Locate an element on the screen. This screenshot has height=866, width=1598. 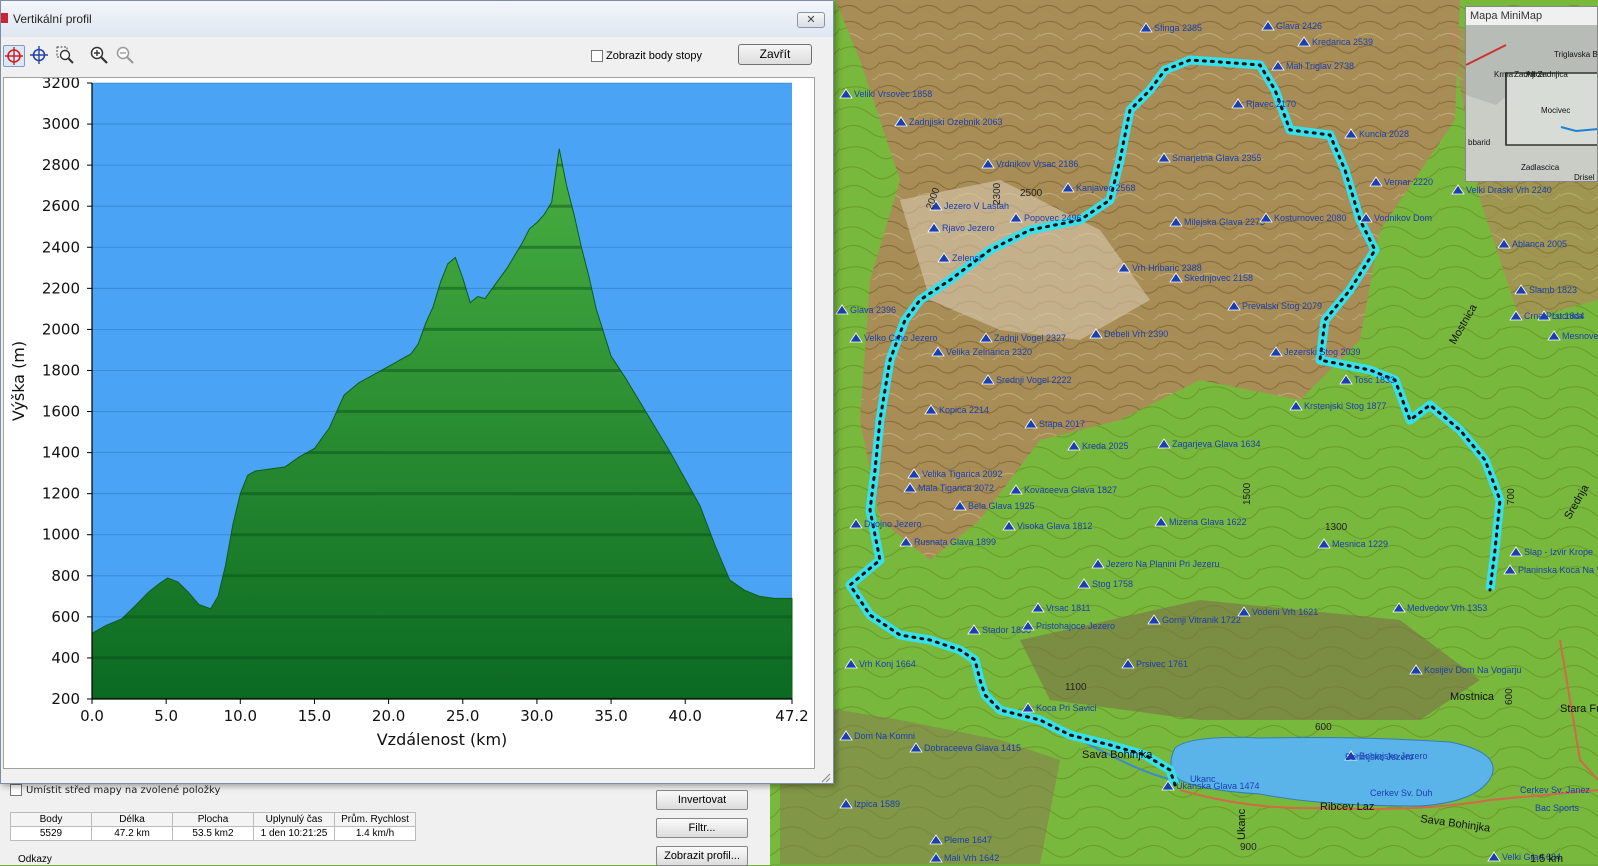
peak-label: Rjavec 2170 is located at coordinates (1271, 104).